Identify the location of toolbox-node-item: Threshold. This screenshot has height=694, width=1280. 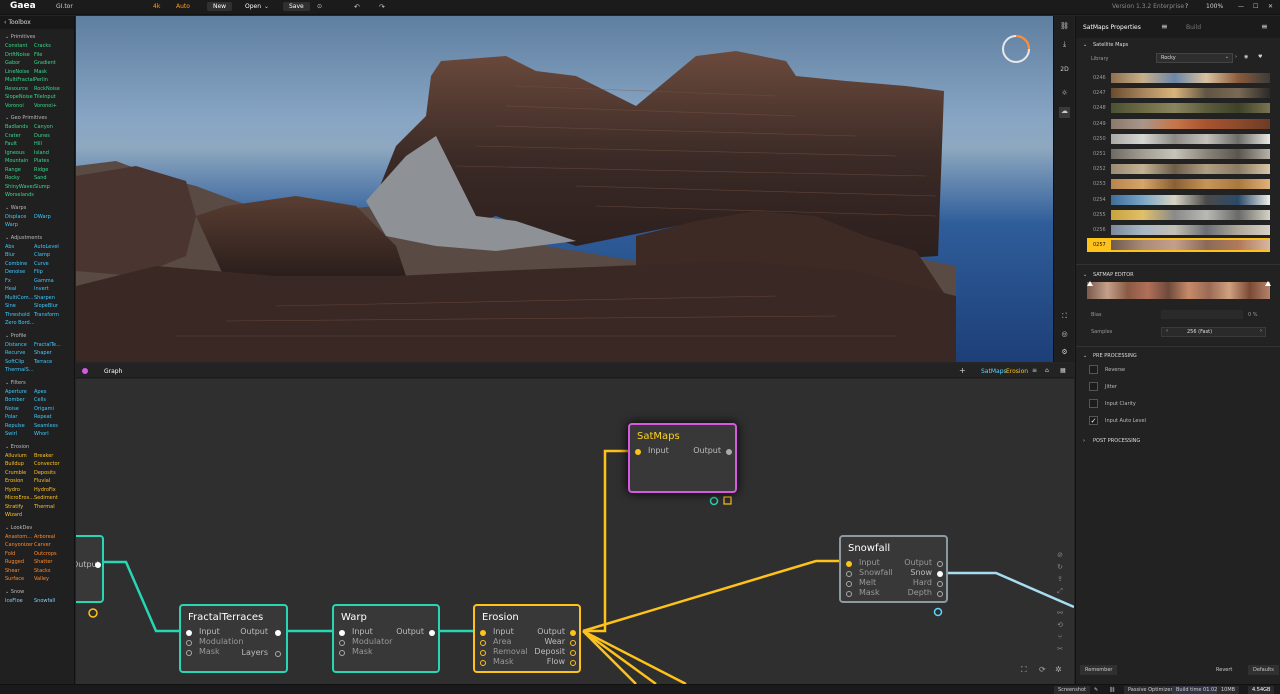
(19, 316).